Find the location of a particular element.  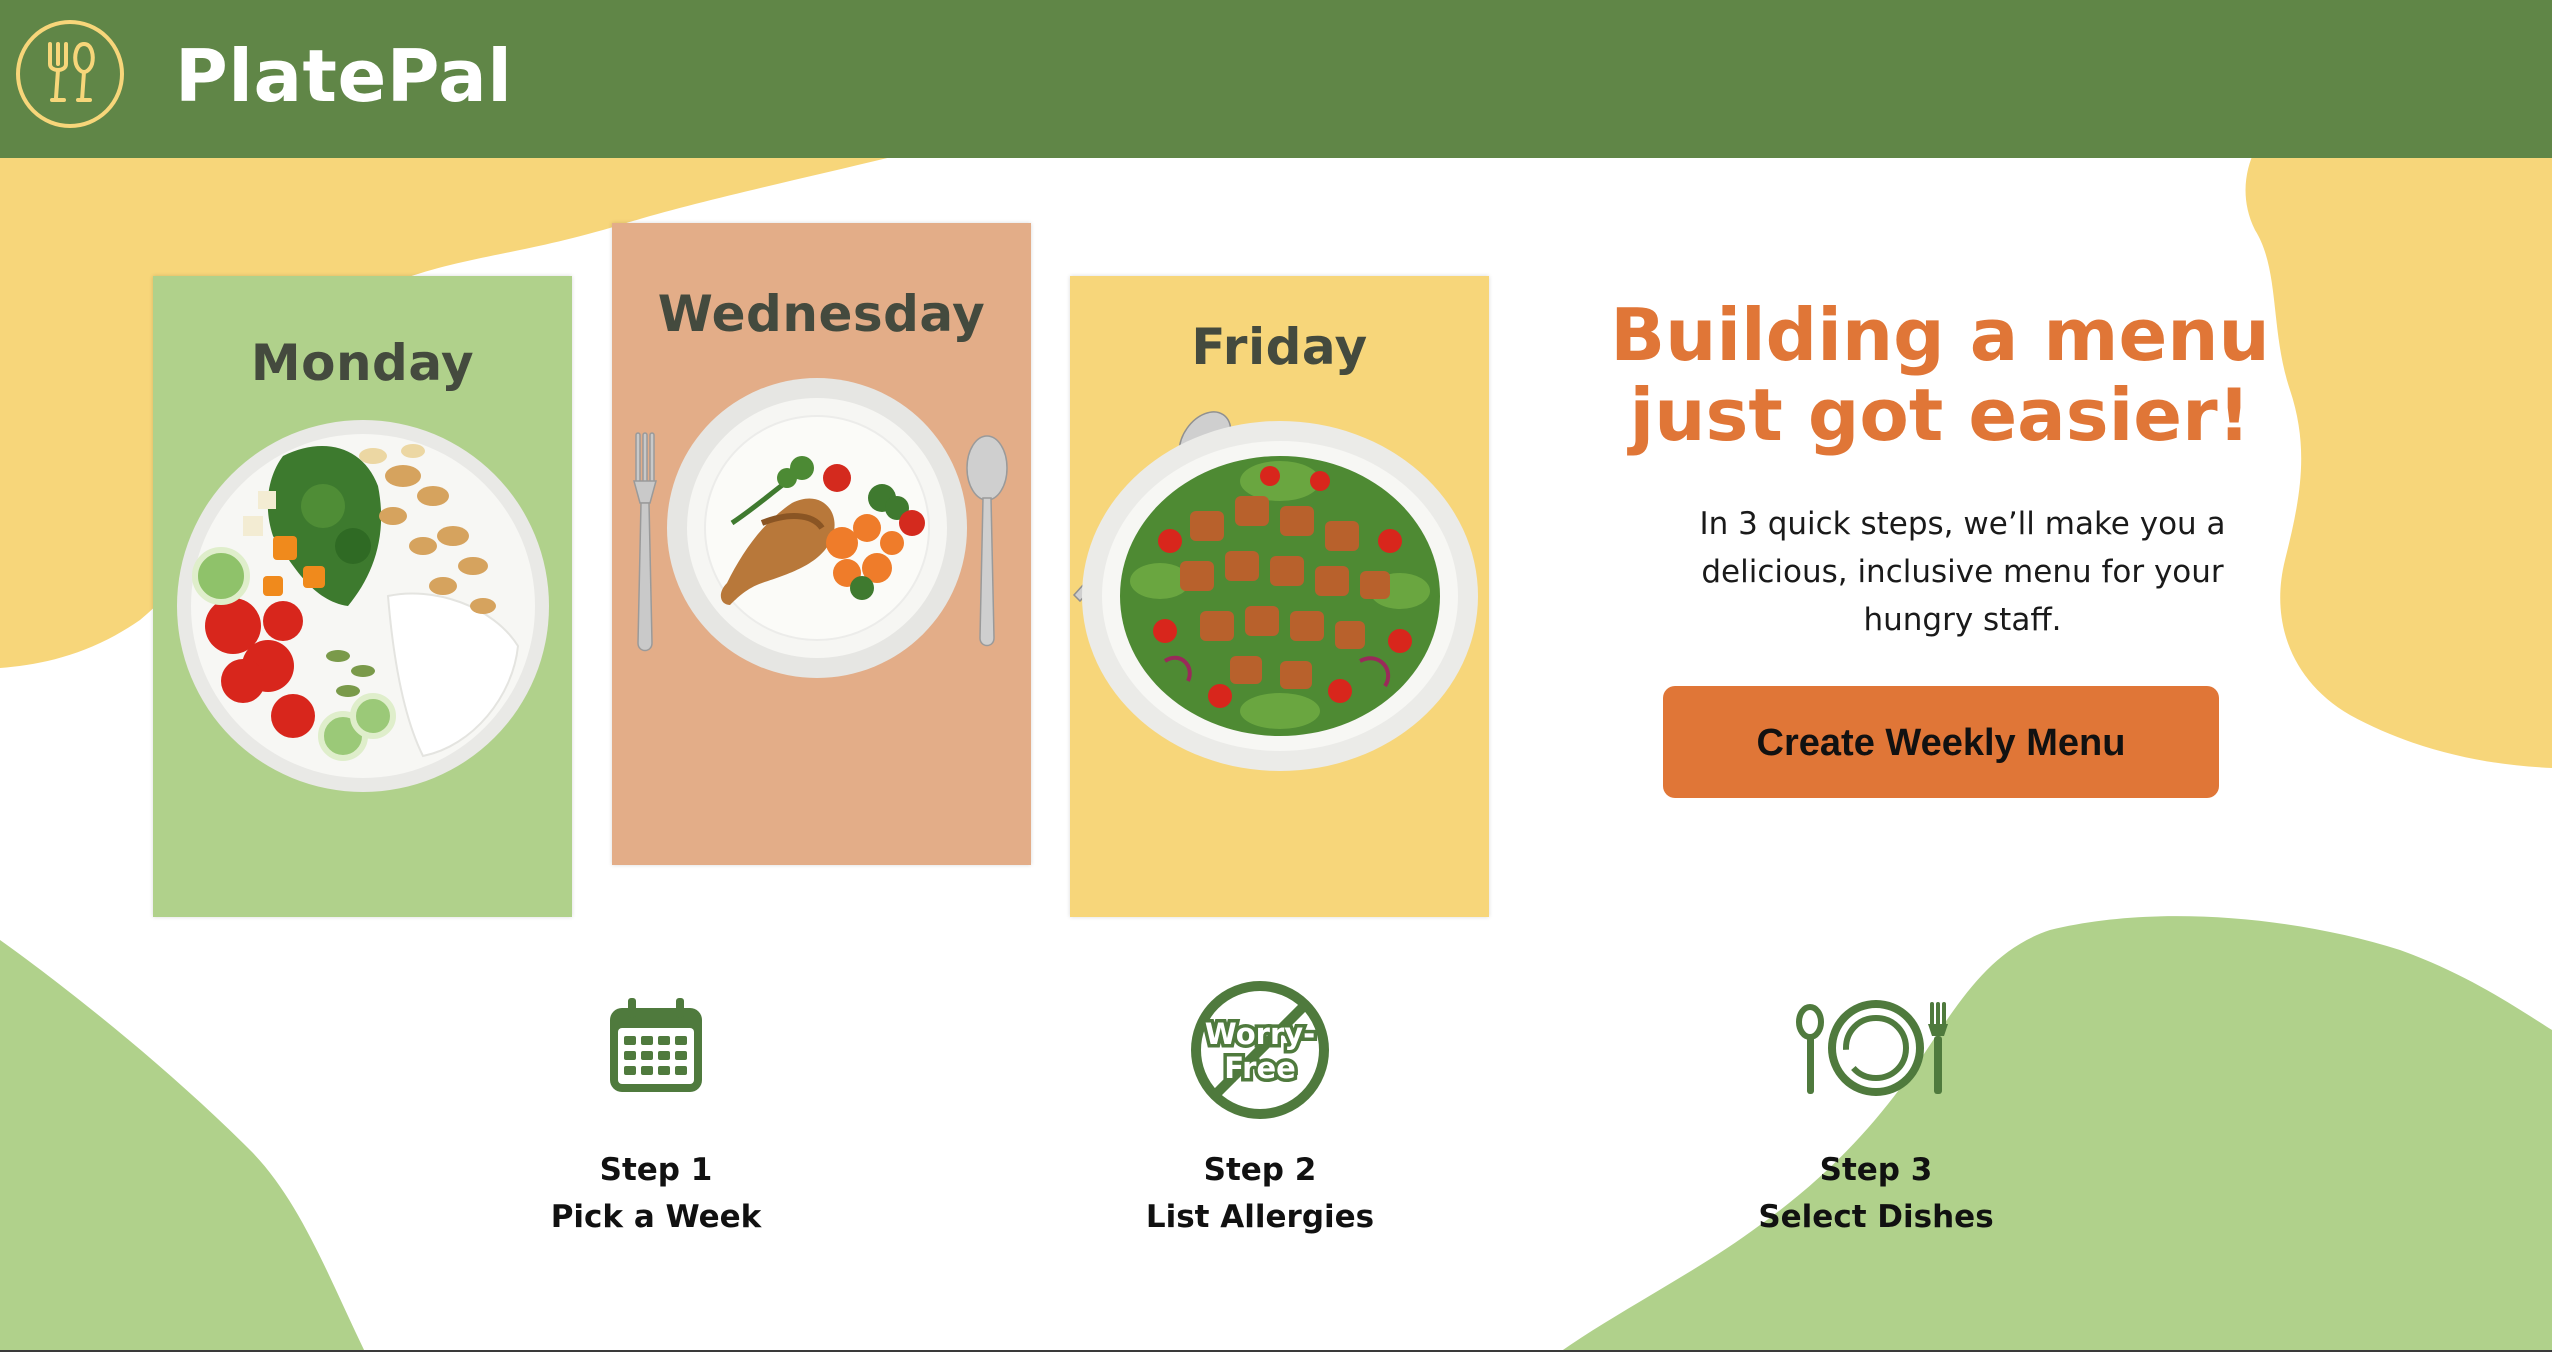

badge-text: Free is located at coordinates (1260, 1068).